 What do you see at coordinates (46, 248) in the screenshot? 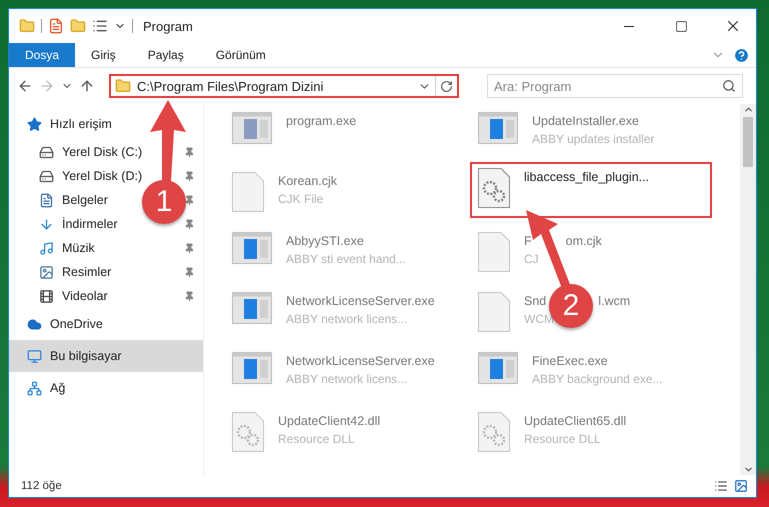
I see `music-icon` at bounding box center [46, 248].